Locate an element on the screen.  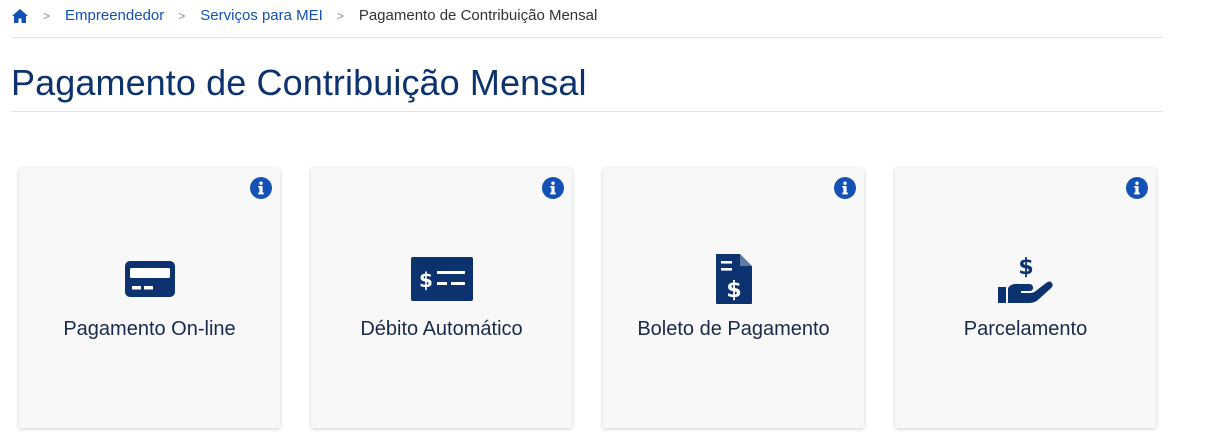
breadcrumb-link-empreendedor: Empreendedor is located at coordinates (114, 15).